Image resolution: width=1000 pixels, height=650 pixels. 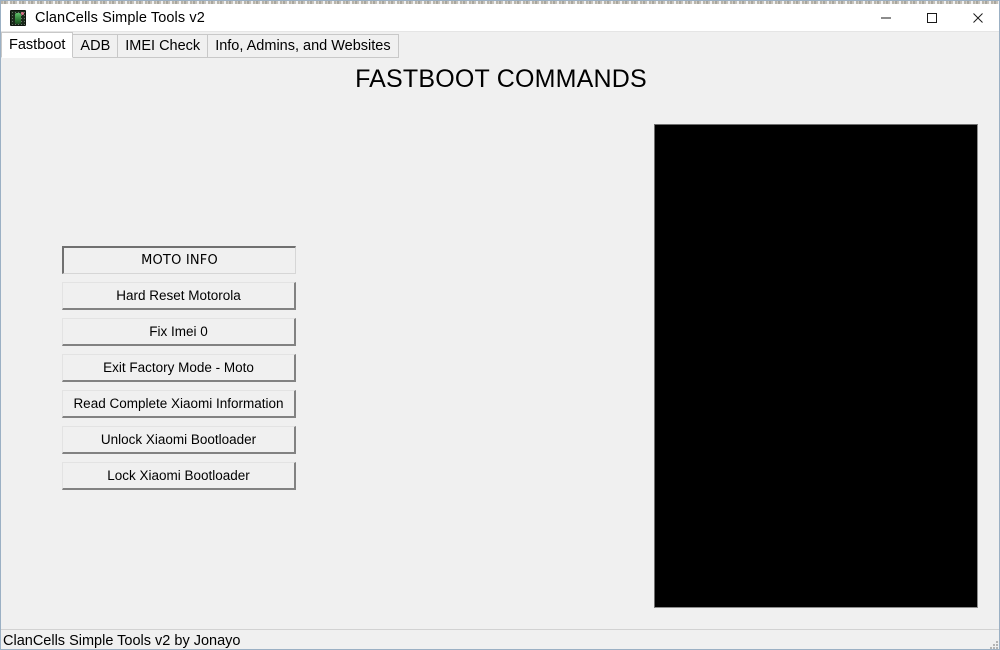 I want to click on tab-adb: ADB, so click(x=95, y=46).